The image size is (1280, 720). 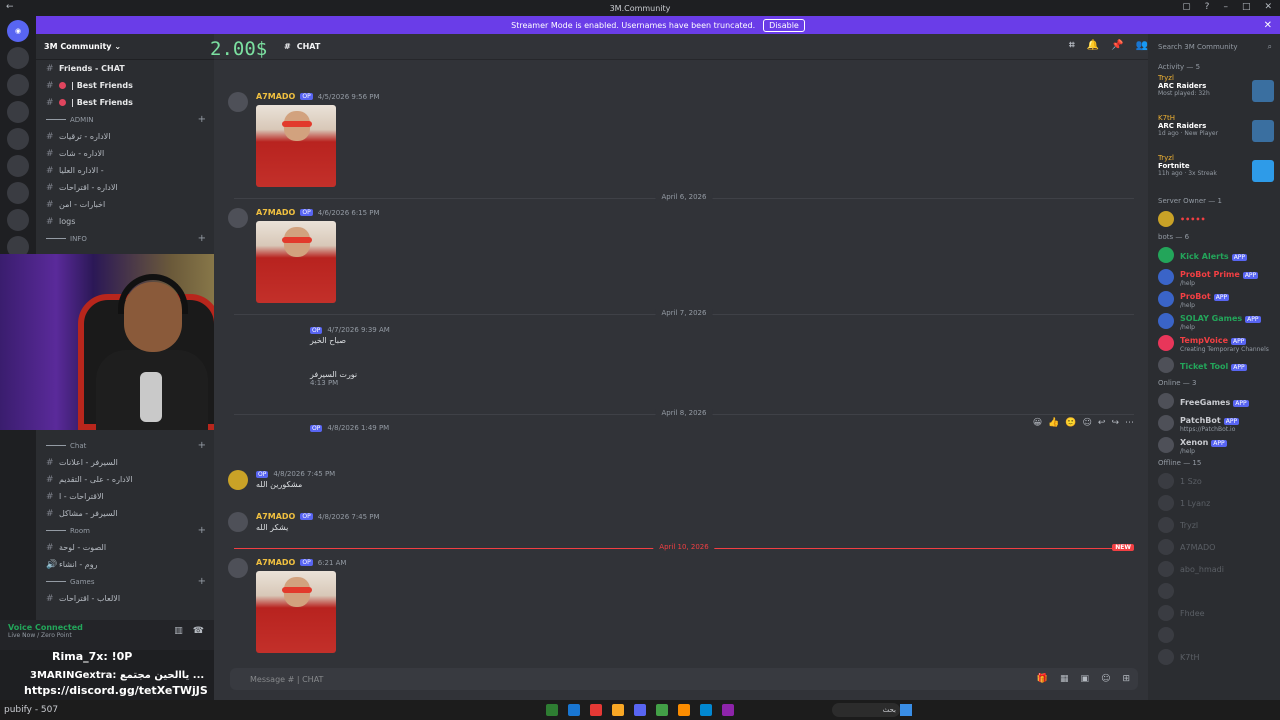 I want to click on member-item: Xenon APP/help, so click(x=1214, y=445).